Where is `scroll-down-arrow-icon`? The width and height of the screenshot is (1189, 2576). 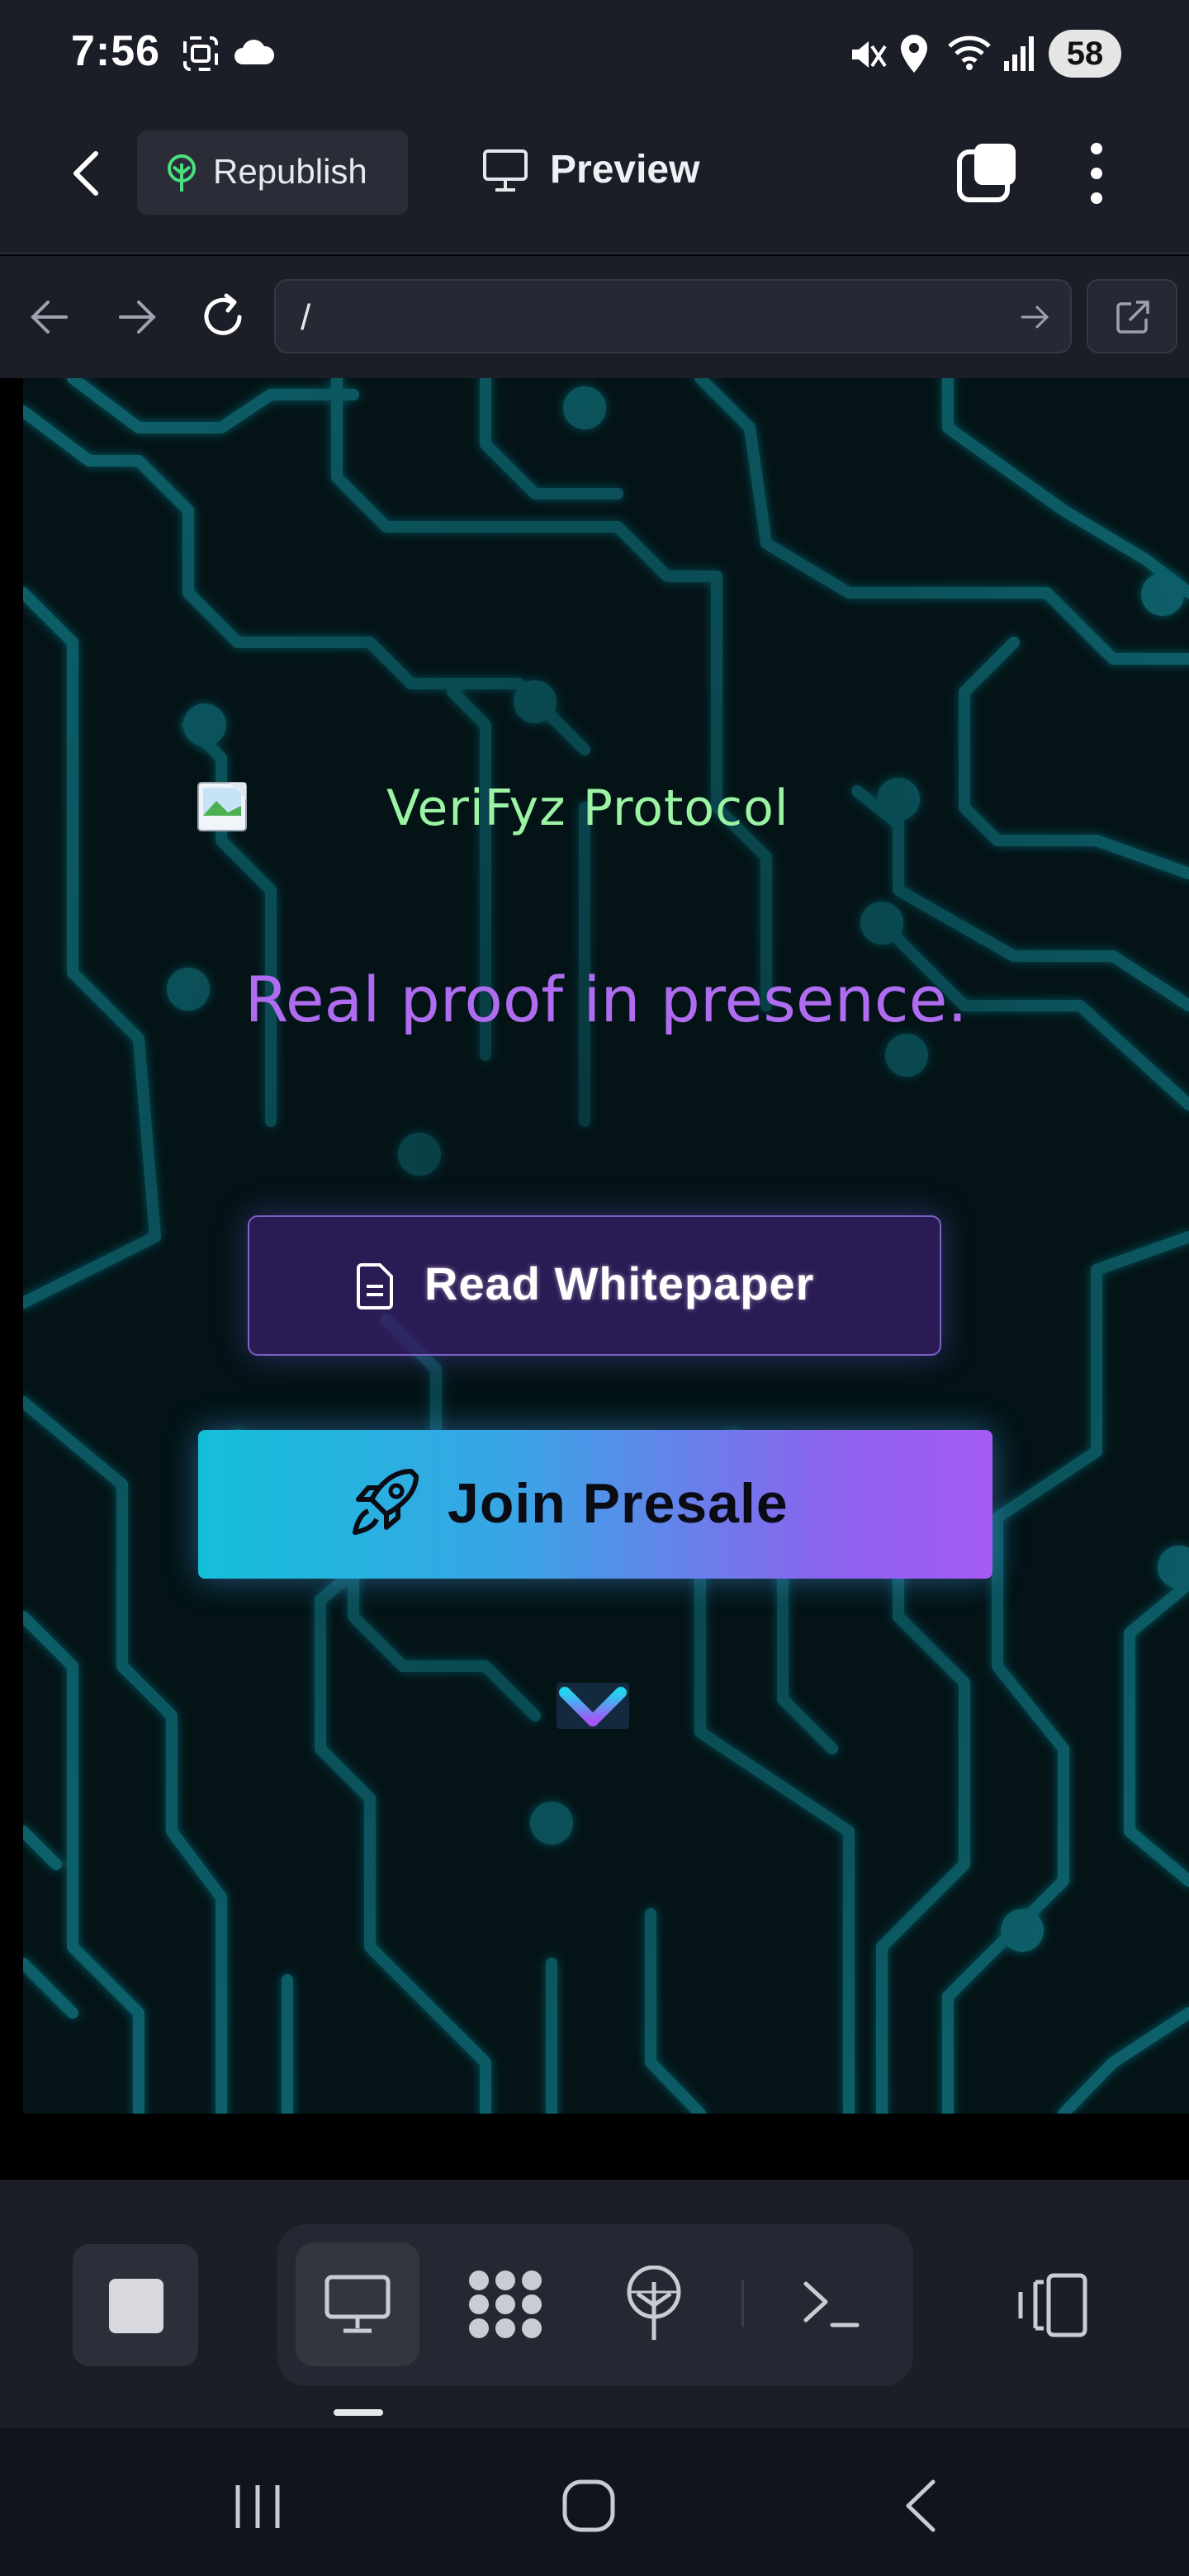
scroll-down-arrow-icon is located at coordinates (593, 1690).